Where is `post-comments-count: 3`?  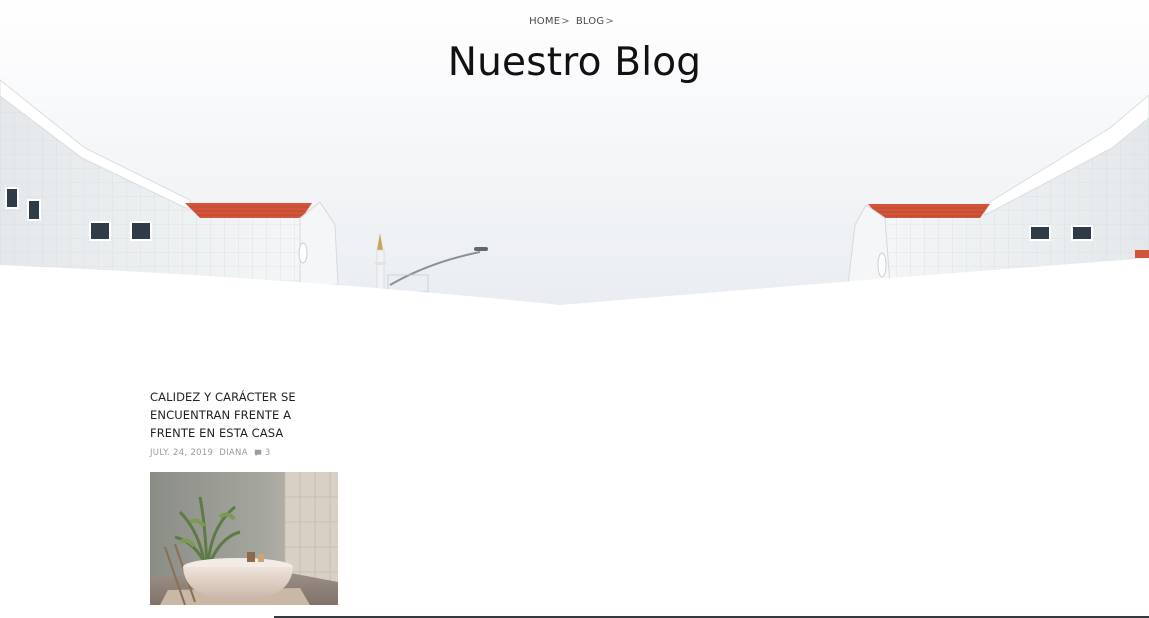
post-comments-count: 3 is located at coordinates (267, 453).